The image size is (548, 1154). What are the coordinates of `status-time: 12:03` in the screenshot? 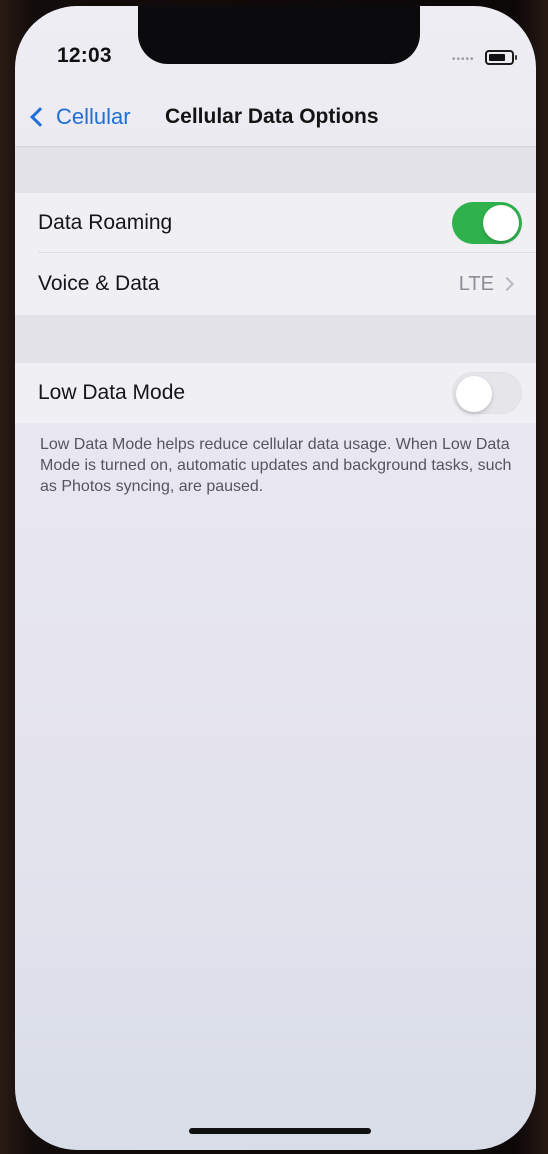 It's located at (84, 55).